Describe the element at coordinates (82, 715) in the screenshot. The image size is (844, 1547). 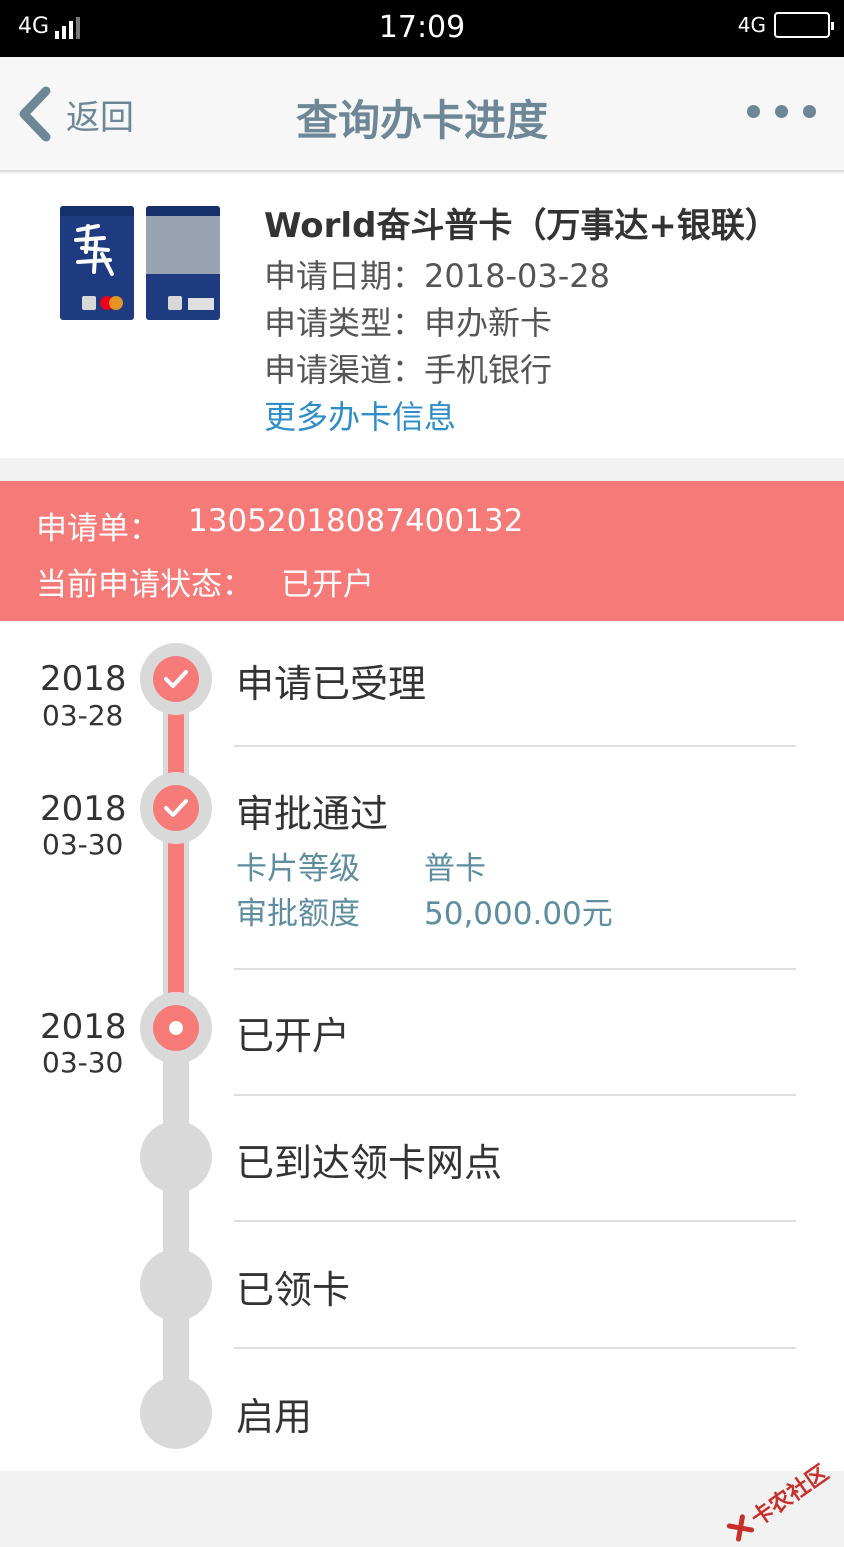
I see `step-date: 03-28` at that location.